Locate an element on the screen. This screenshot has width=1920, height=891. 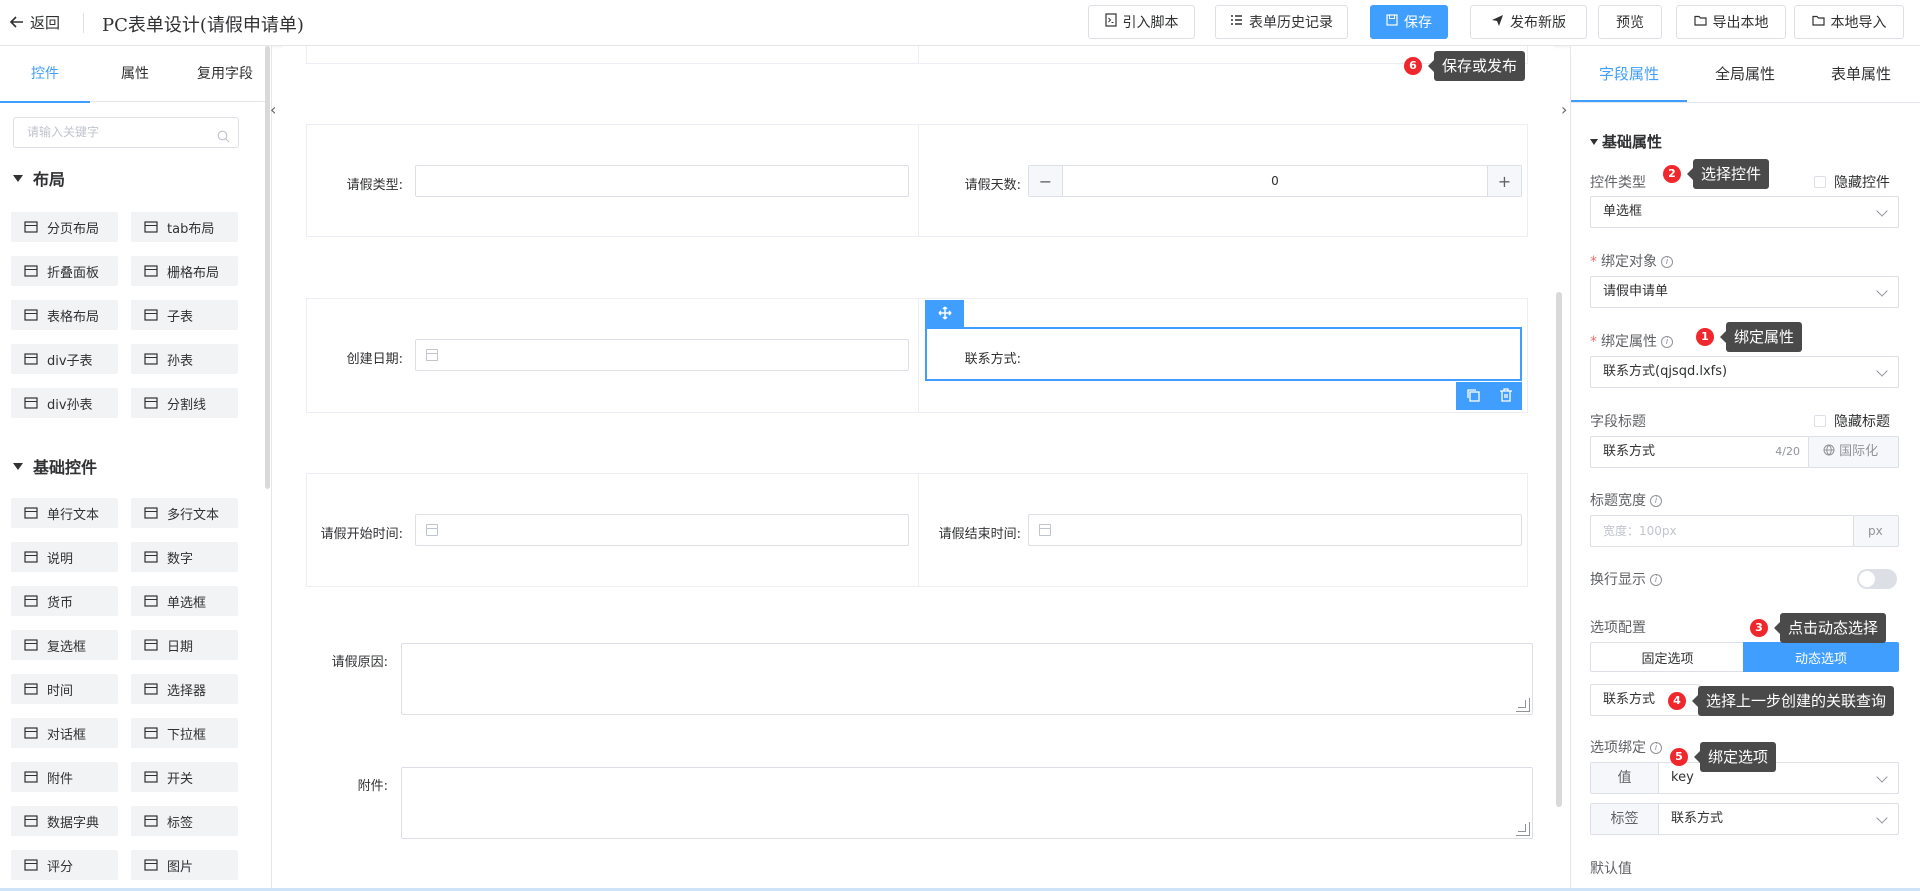
component-item-label: 对话框 is located at coordinates (67, 735).